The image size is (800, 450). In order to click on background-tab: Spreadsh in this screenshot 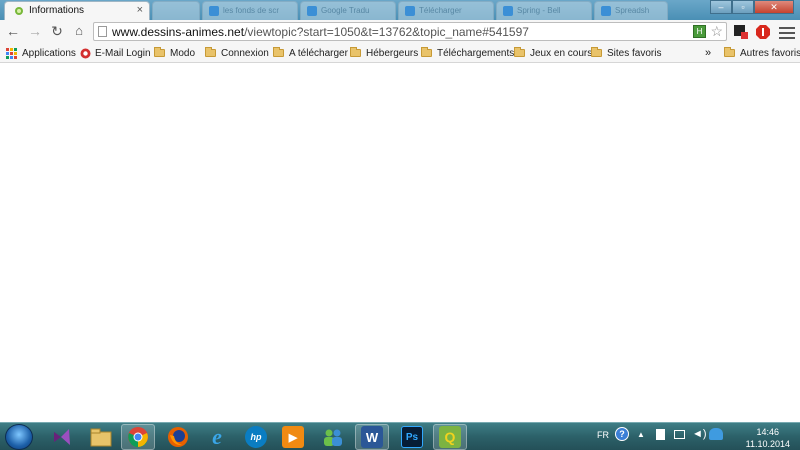, I will do `click(631, 10)`.